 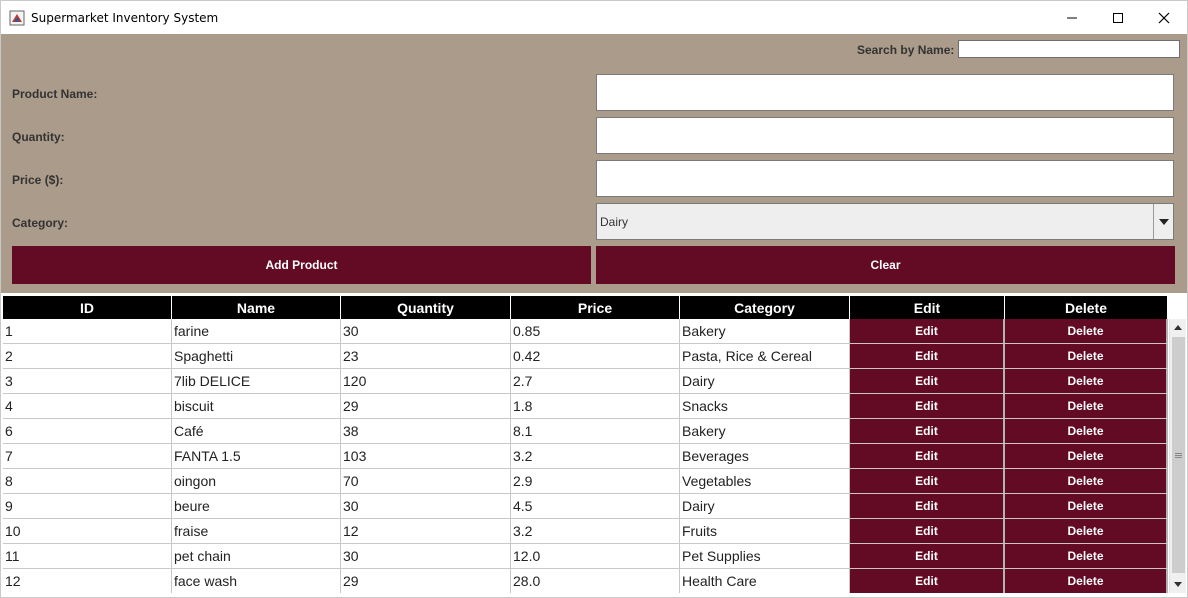 What do you see at coordinates (301, 265) in the screenshot?
I see `add-product-button: Add Product` at bounding box center [301, 265].